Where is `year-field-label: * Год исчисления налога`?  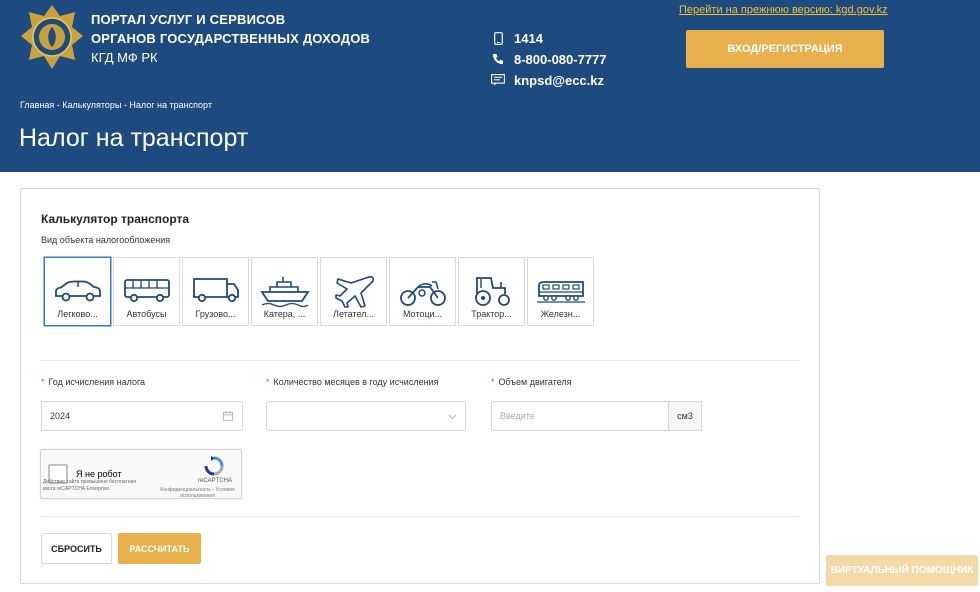 year-field-label: * Год исчисления налога is located at coordinates (93, 382).